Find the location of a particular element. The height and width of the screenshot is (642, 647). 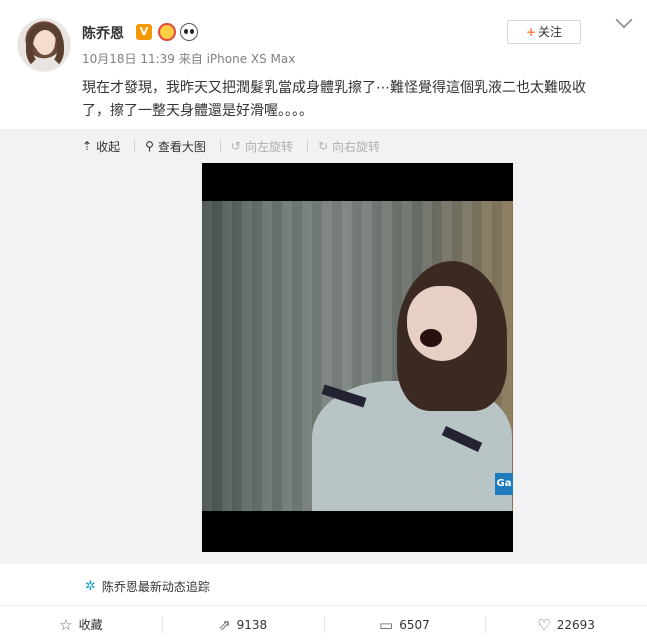

view-large-button: ⚲ 查看大图 is located at coordinates (175, 146).